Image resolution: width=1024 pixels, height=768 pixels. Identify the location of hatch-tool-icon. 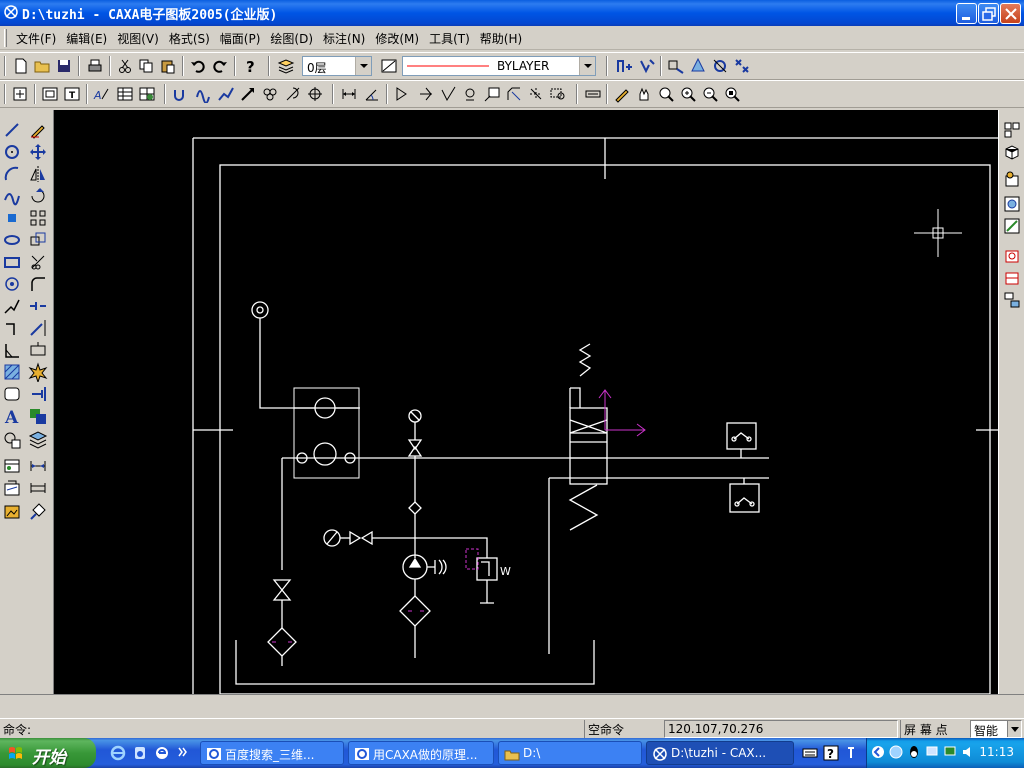
(12, 372).